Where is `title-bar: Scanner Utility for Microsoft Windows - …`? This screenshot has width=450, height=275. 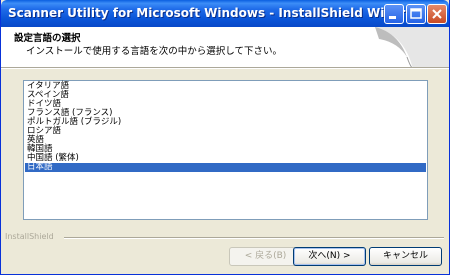 title-bar: Scanner Utility for Microsoft Windows - … is located at coordinates (225, 13).